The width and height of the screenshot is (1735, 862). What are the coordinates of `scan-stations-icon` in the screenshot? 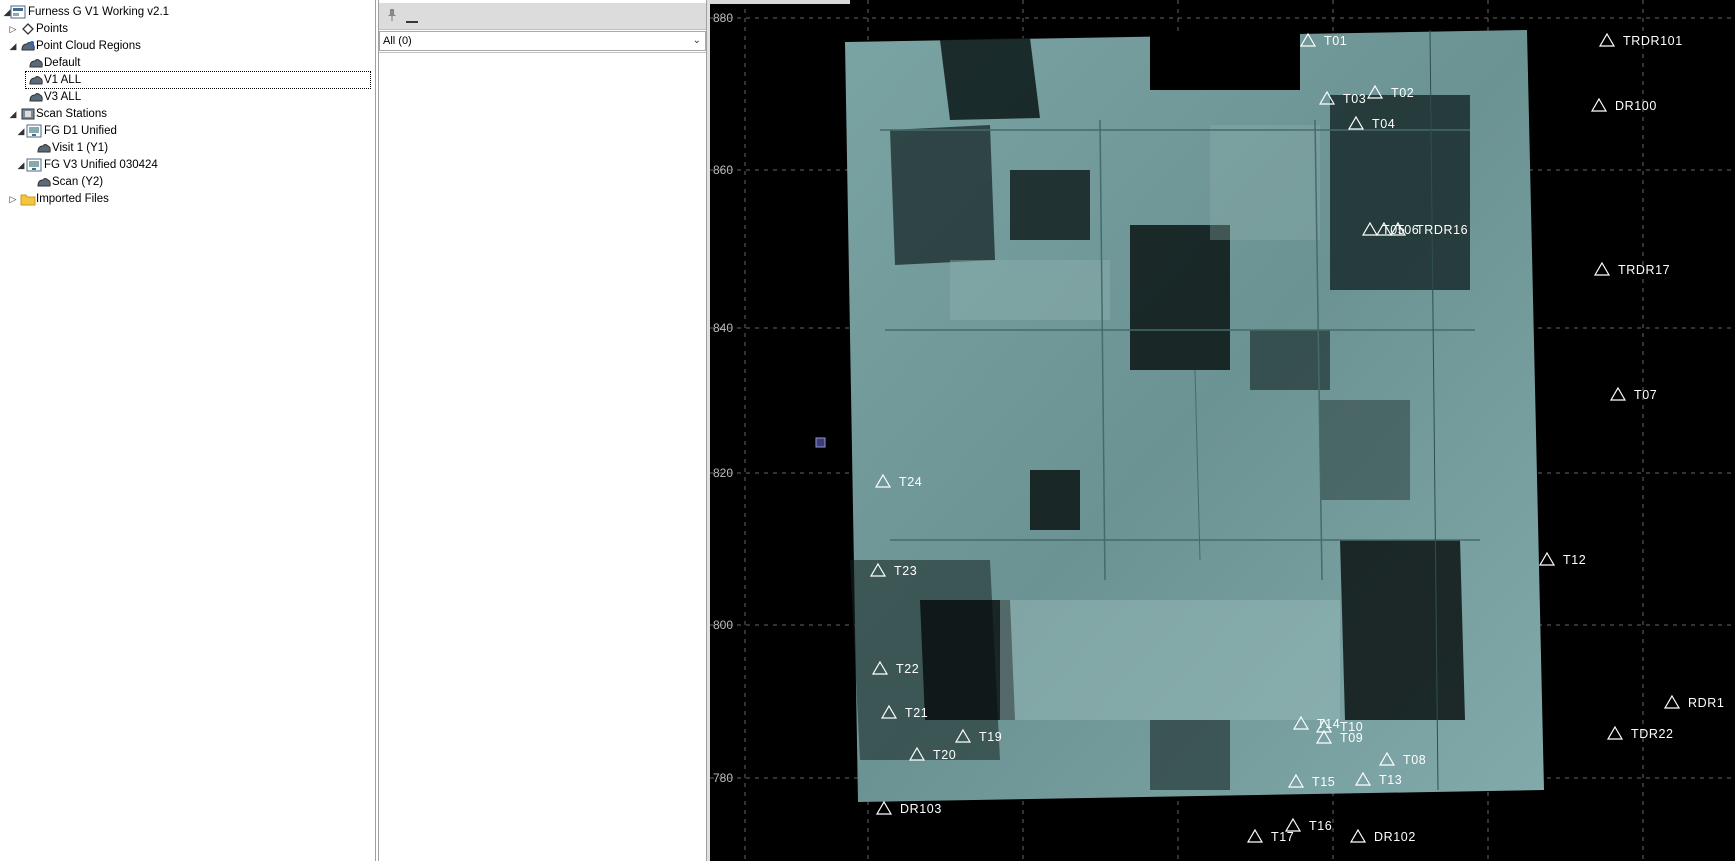 It's located at (28, 114).